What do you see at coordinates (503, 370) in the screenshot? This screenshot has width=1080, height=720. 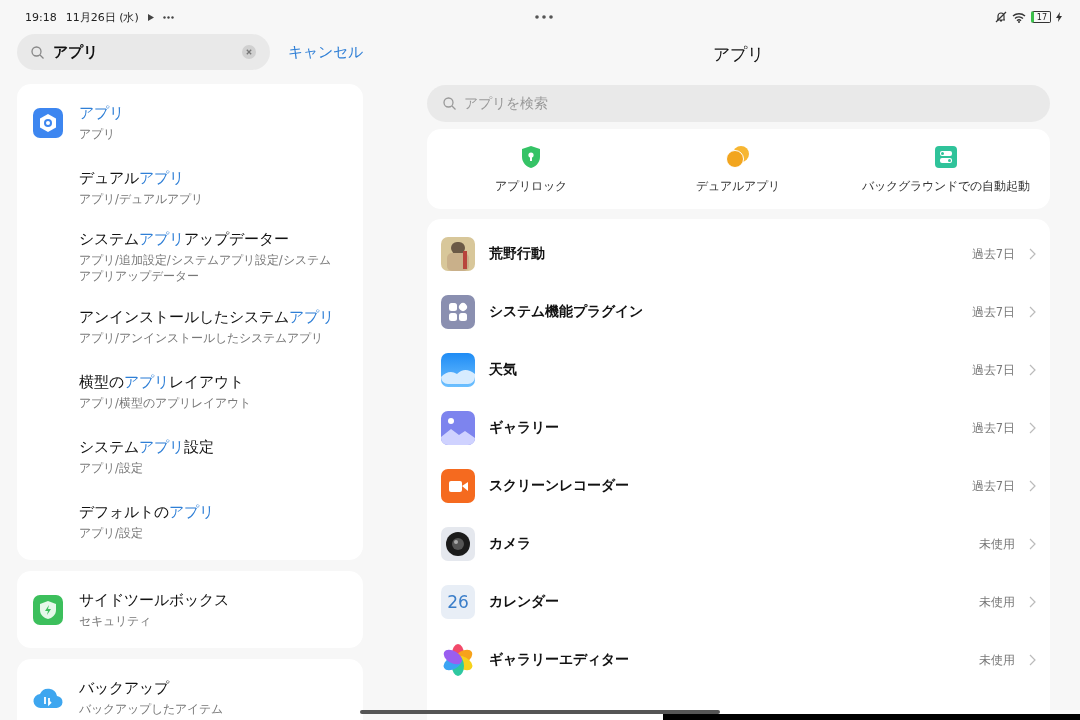 I see `app-name: 天気` at bounding box center [503, 370].